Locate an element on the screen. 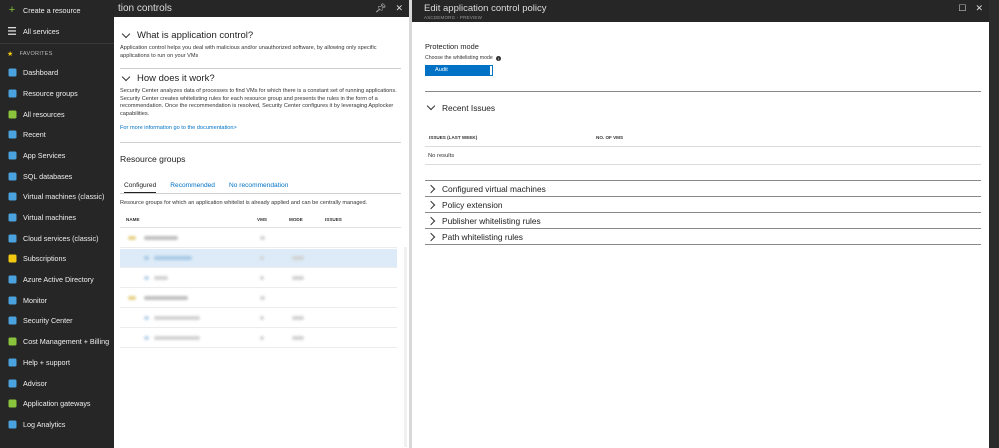  all-resources-icon is located at coordinates (12, 114).